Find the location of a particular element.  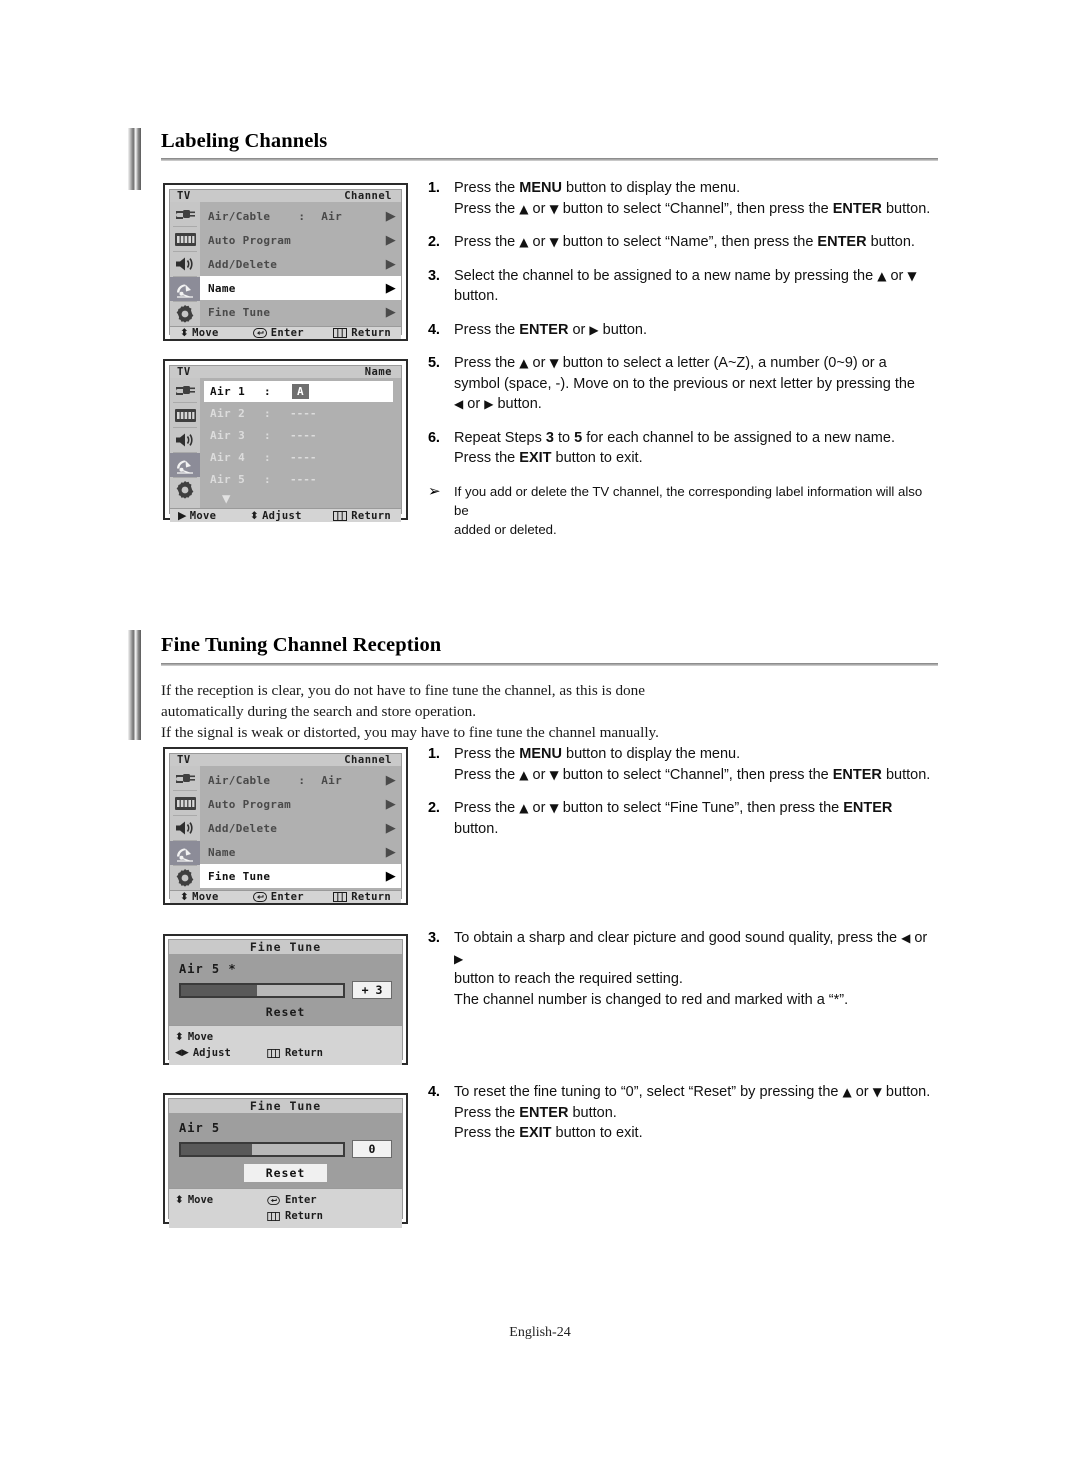

step-line: Press the ENTER button. is located at coordinates (692, 1113).